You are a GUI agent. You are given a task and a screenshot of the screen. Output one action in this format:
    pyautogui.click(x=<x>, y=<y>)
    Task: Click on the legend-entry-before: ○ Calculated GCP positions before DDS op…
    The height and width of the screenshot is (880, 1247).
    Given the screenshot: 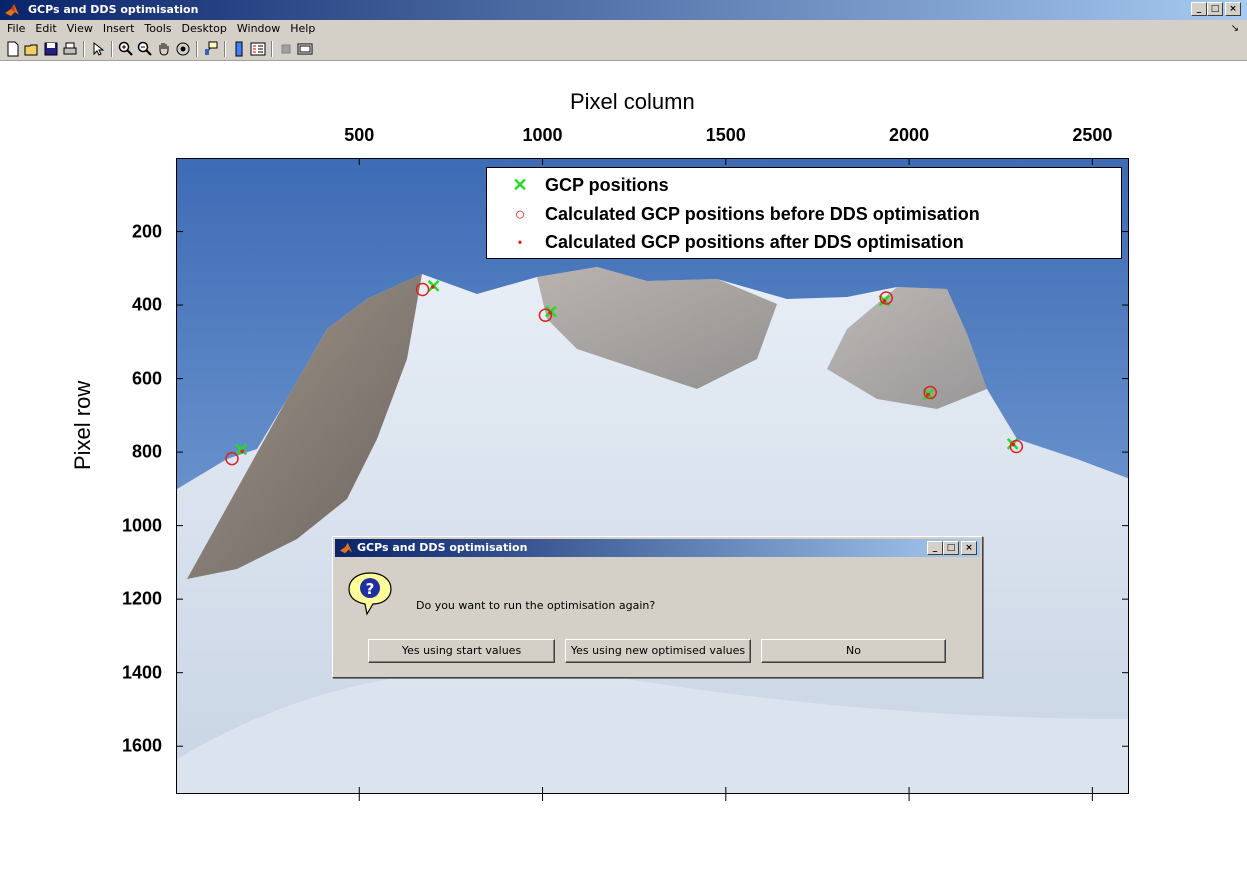 What is the action you would take?
    pyautogui.click(x=743, y=214)
    